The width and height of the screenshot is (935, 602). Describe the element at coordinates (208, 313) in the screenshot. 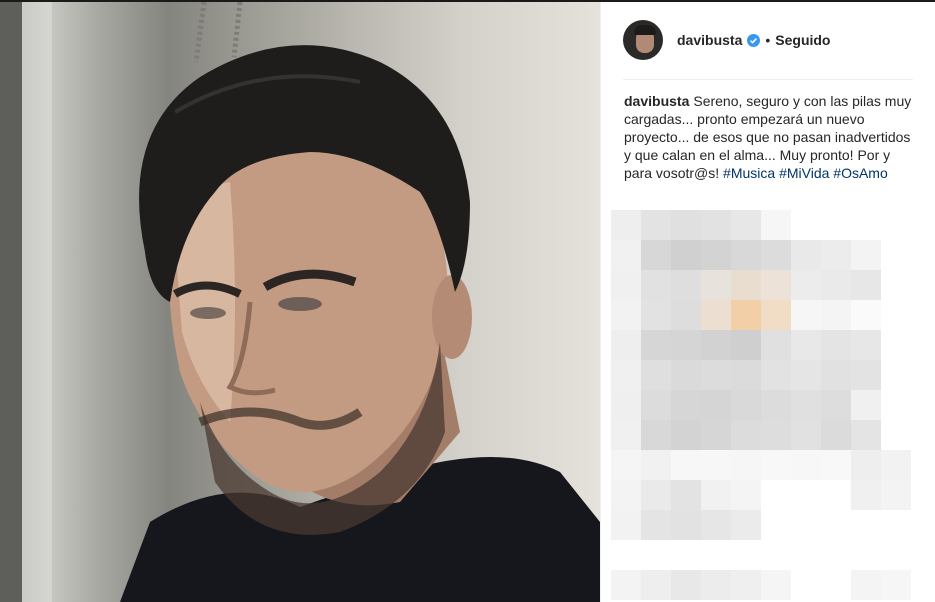

I see `left-eye` at that location.